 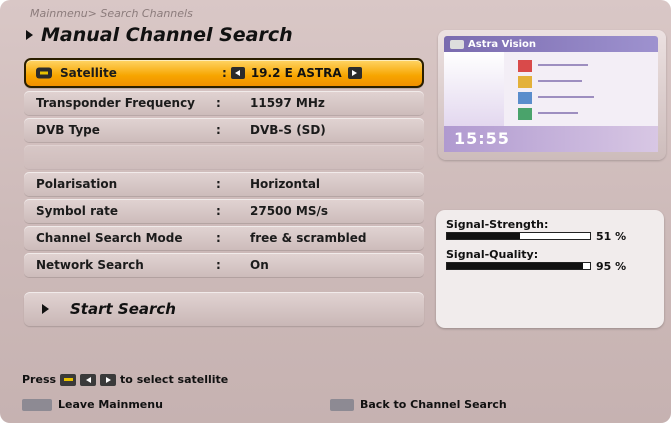 I want to click on preview-image: 15:55, so click(x=551, y=102).